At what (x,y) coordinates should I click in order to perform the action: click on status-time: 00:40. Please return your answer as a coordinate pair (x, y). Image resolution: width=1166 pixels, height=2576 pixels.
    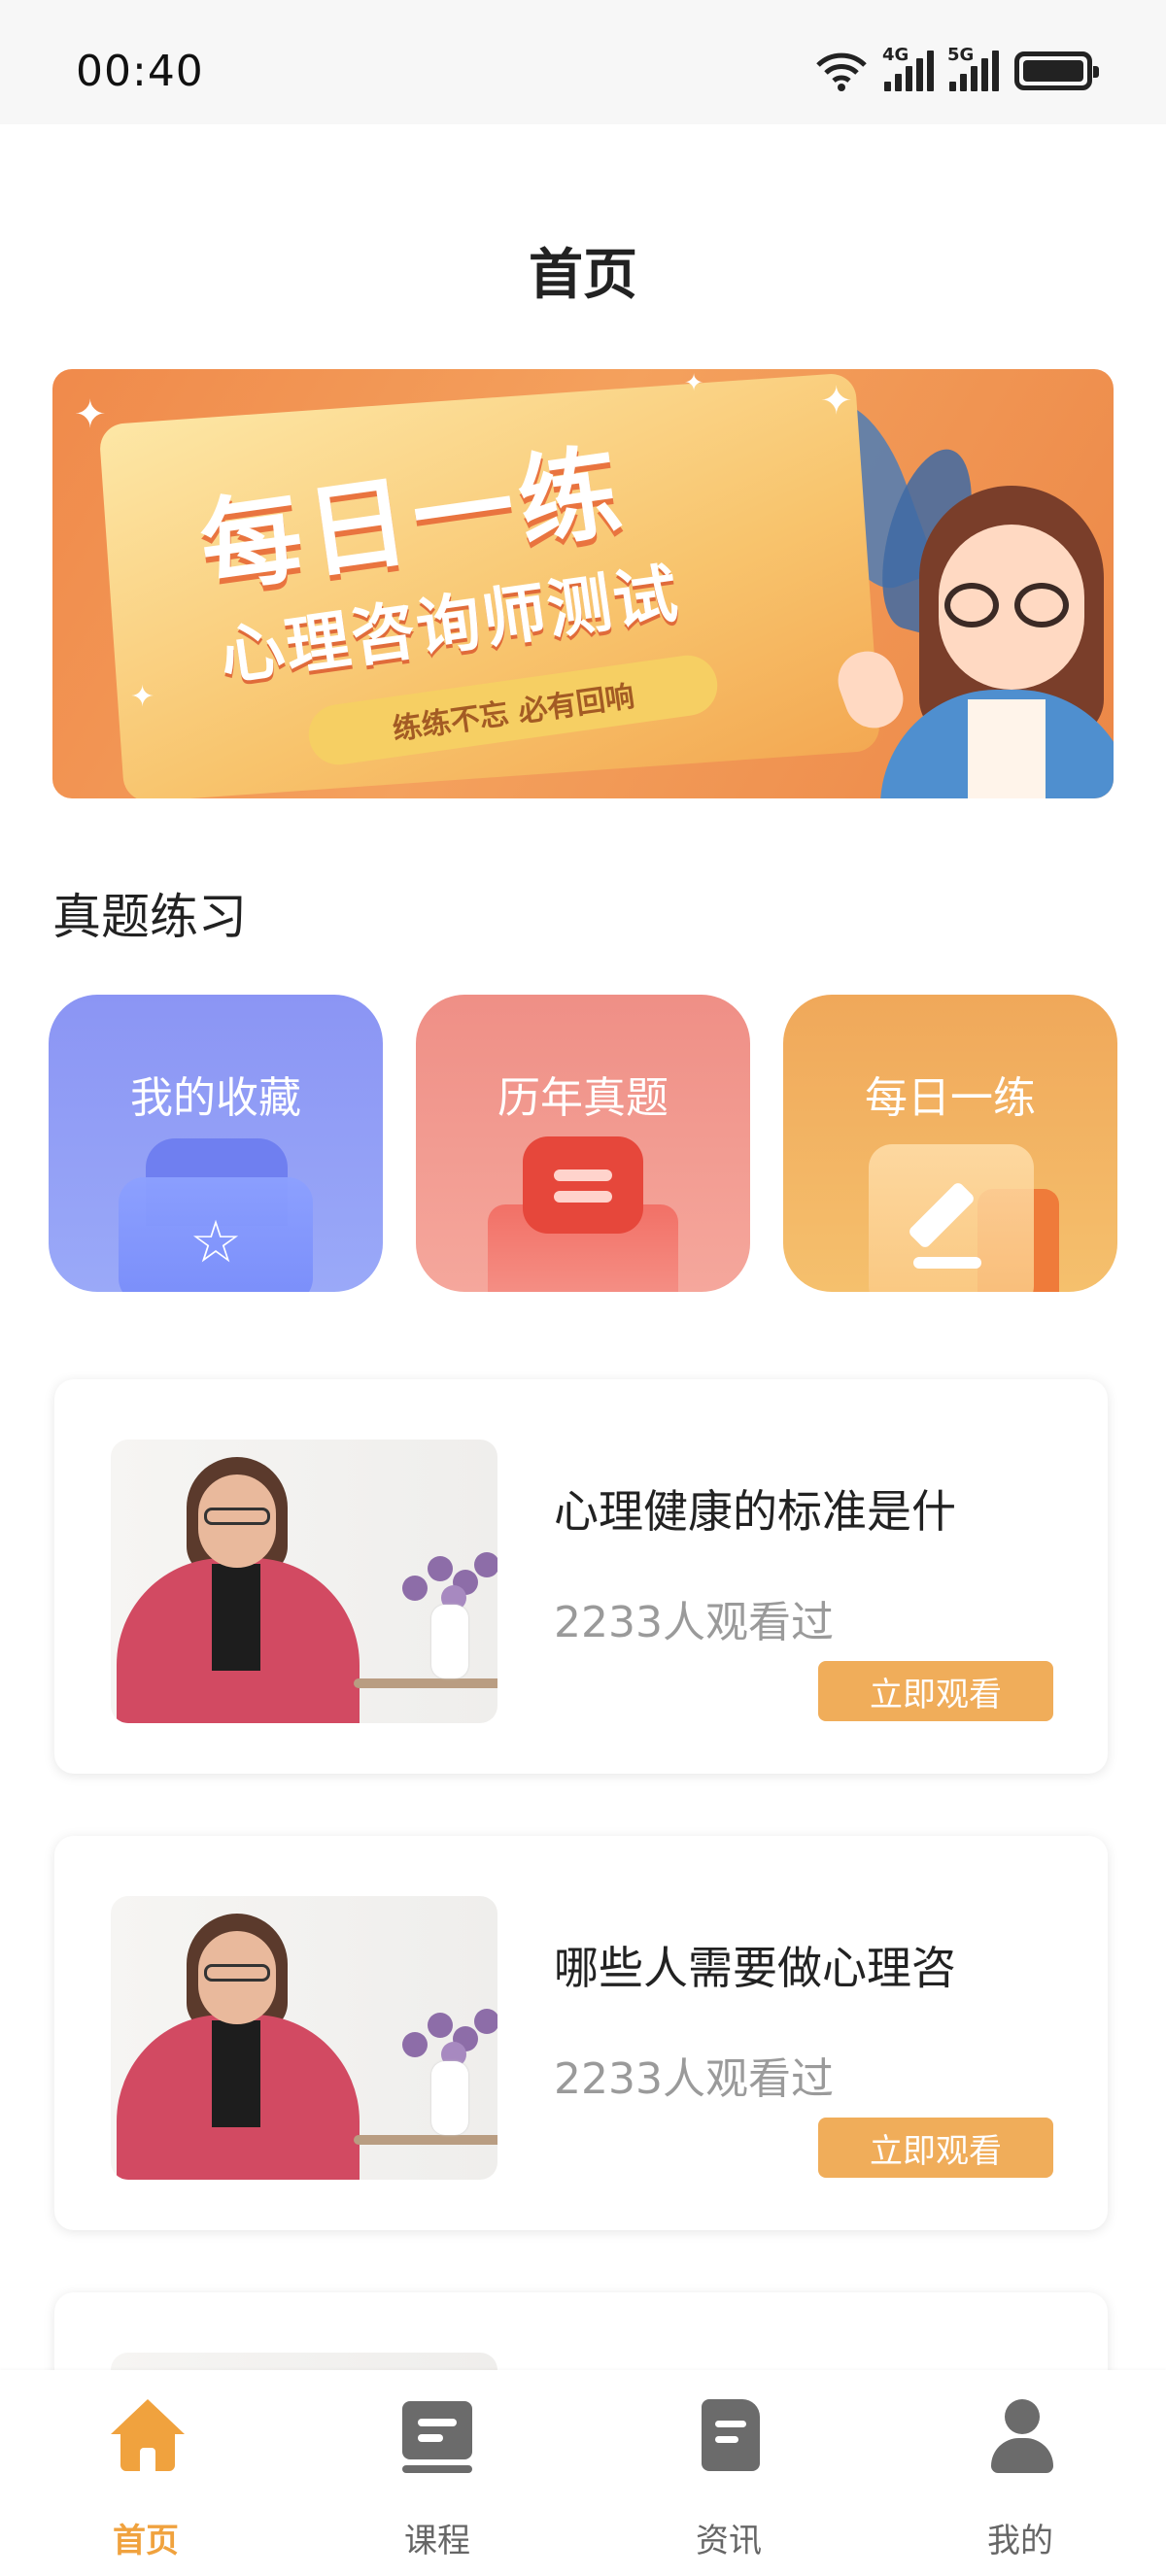
    Looking at the image, I should click on (140, 71).